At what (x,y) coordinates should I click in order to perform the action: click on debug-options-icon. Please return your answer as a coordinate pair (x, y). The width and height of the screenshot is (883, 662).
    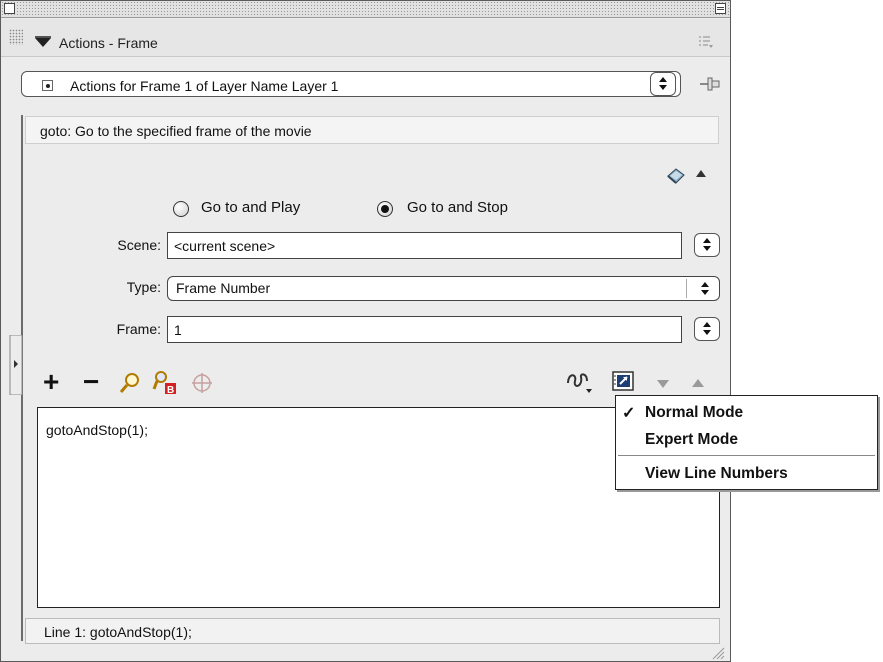
    Looking at the image, I should click on (580, 382).